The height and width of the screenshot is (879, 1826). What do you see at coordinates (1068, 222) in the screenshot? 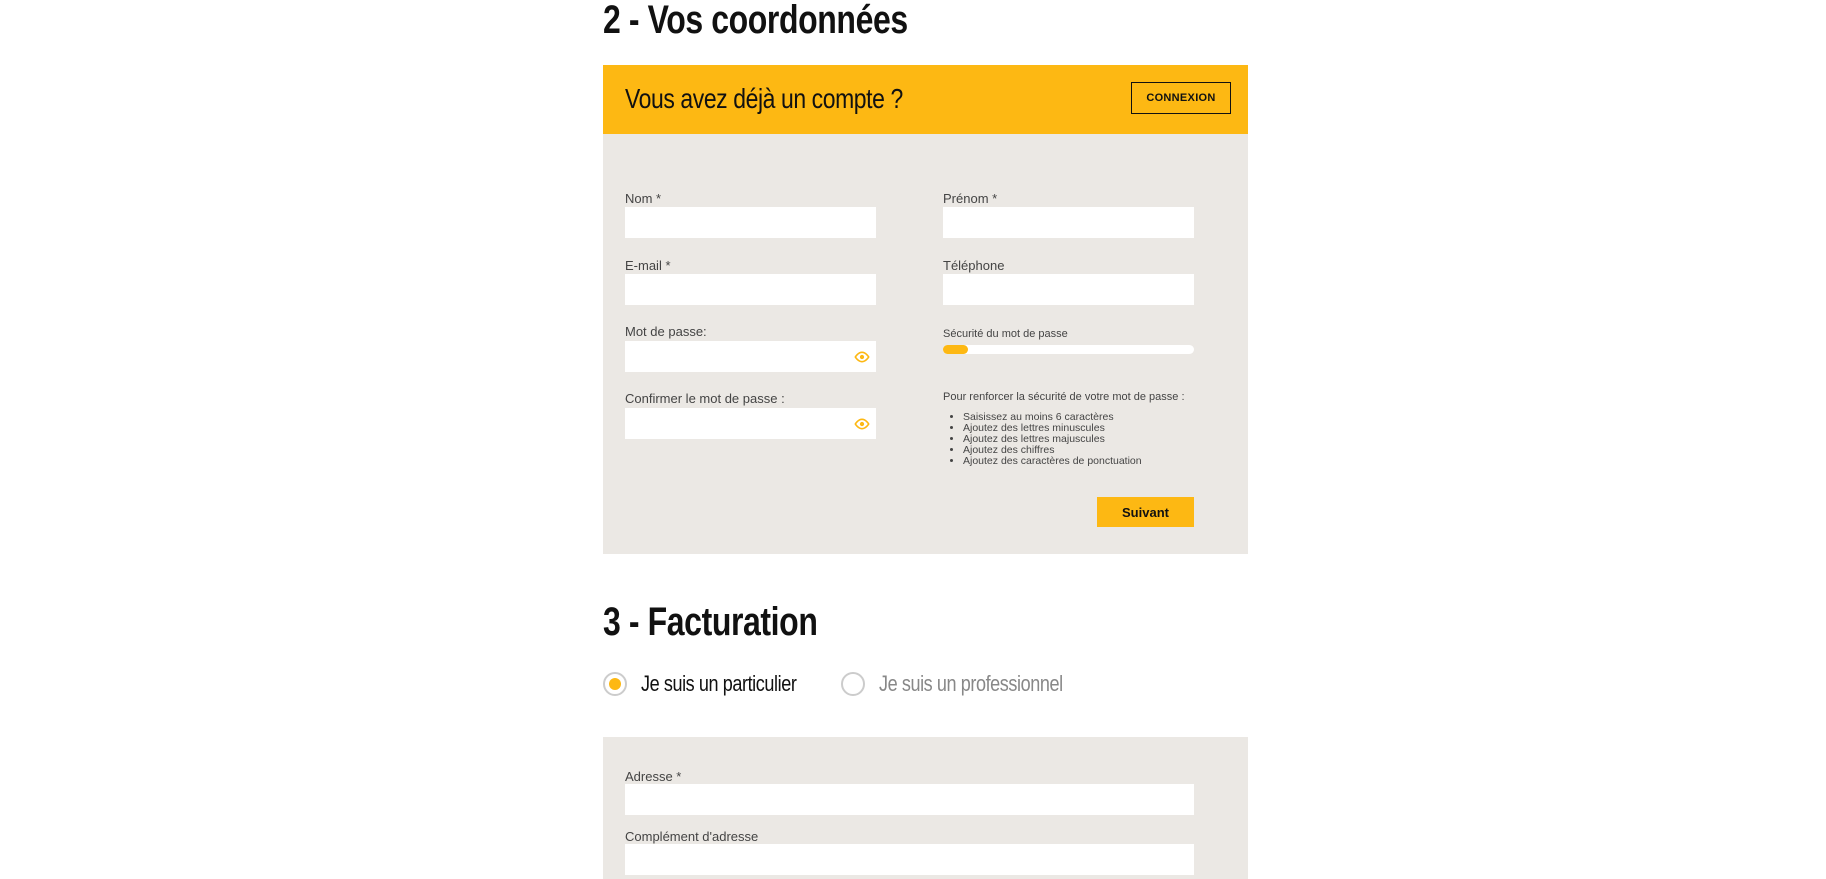
I see `prenom-input` at bounding box center [1068, 222].